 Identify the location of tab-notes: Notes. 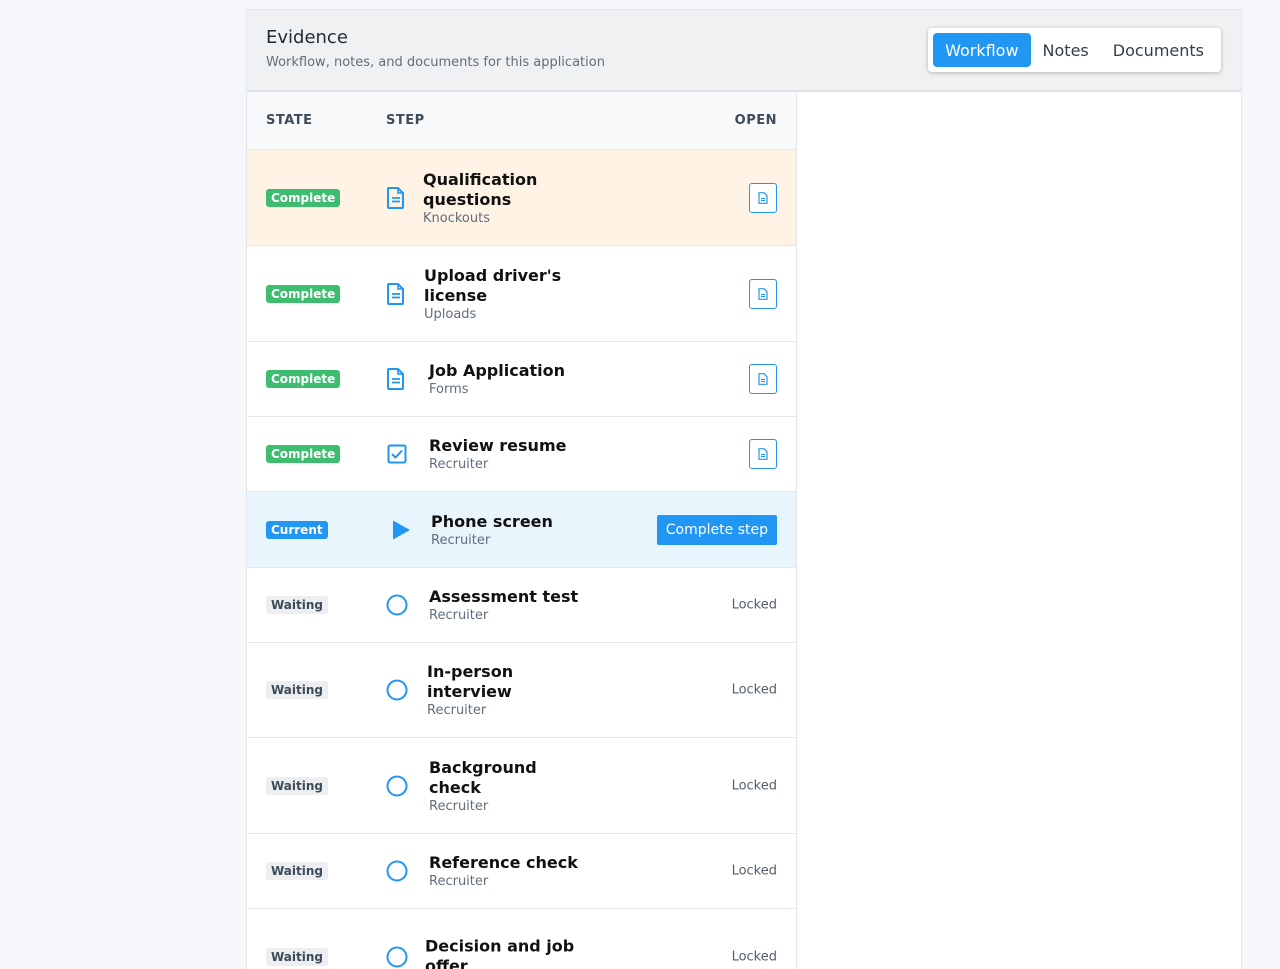
(1066, 50).